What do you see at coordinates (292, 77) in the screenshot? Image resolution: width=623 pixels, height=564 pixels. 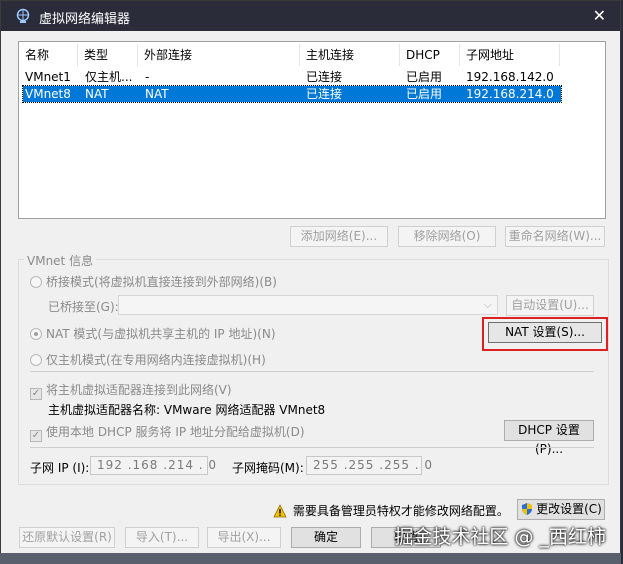 I see `table-row: VMnet1 仅主机... - 已连接 已启用 192.168.142.0` at bounding box center [292, 77].